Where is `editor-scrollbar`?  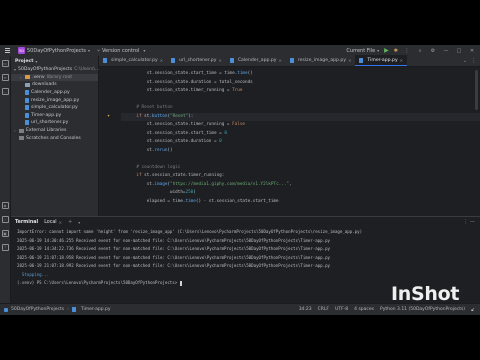 editor-scrollbar is located at coordinates (476, 90).